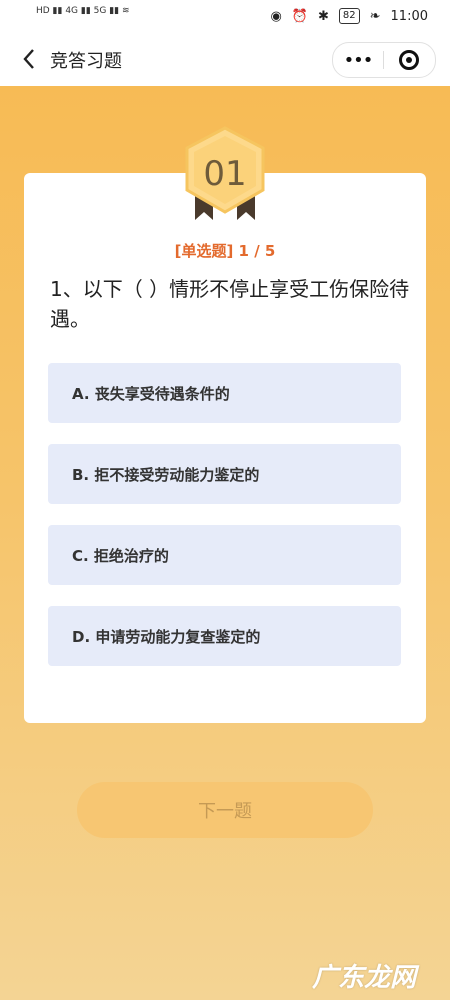  What do you see at coordinates (230, 304) in the screenshot?
I see `question-text: 1、以下（ ）情形不停止享受工伤保险待遇。` at bounding box center [230, 304].